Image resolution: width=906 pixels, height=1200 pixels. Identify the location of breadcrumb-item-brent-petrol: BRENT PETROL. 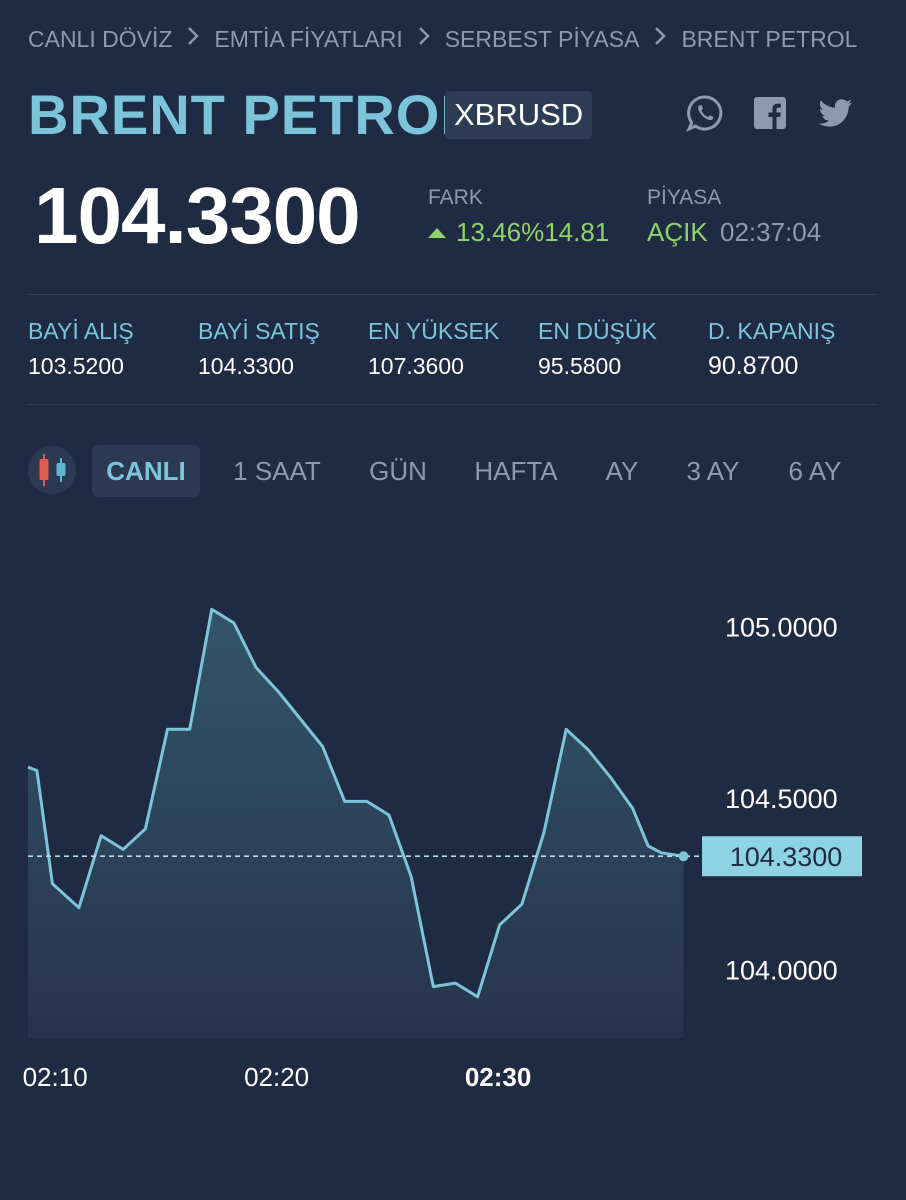
(769, 38).